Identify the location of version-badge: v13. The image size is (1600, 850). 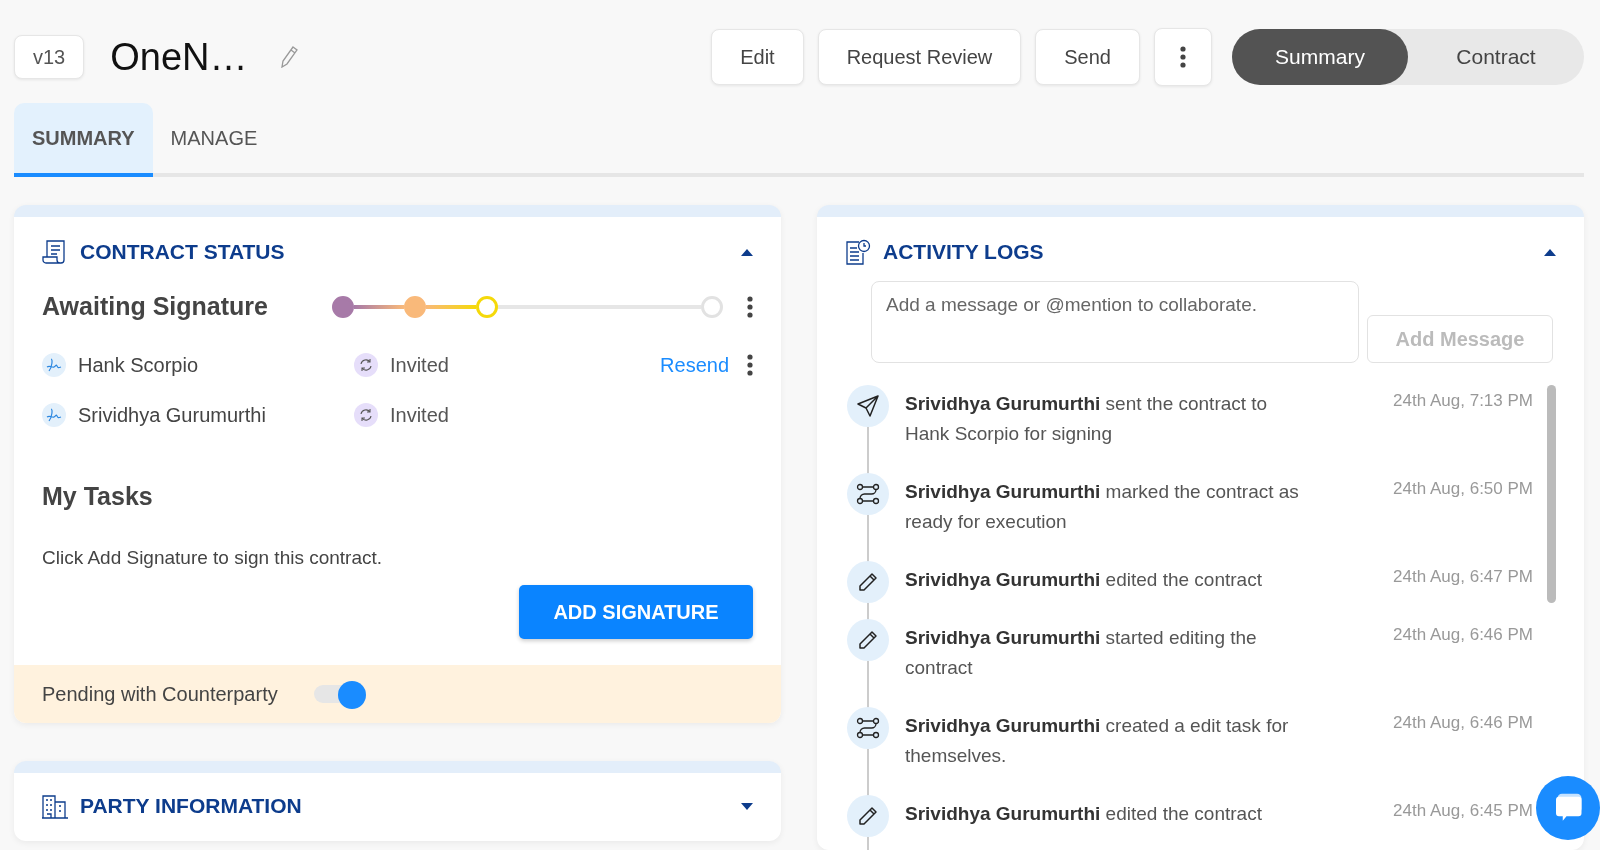
(49, 57).